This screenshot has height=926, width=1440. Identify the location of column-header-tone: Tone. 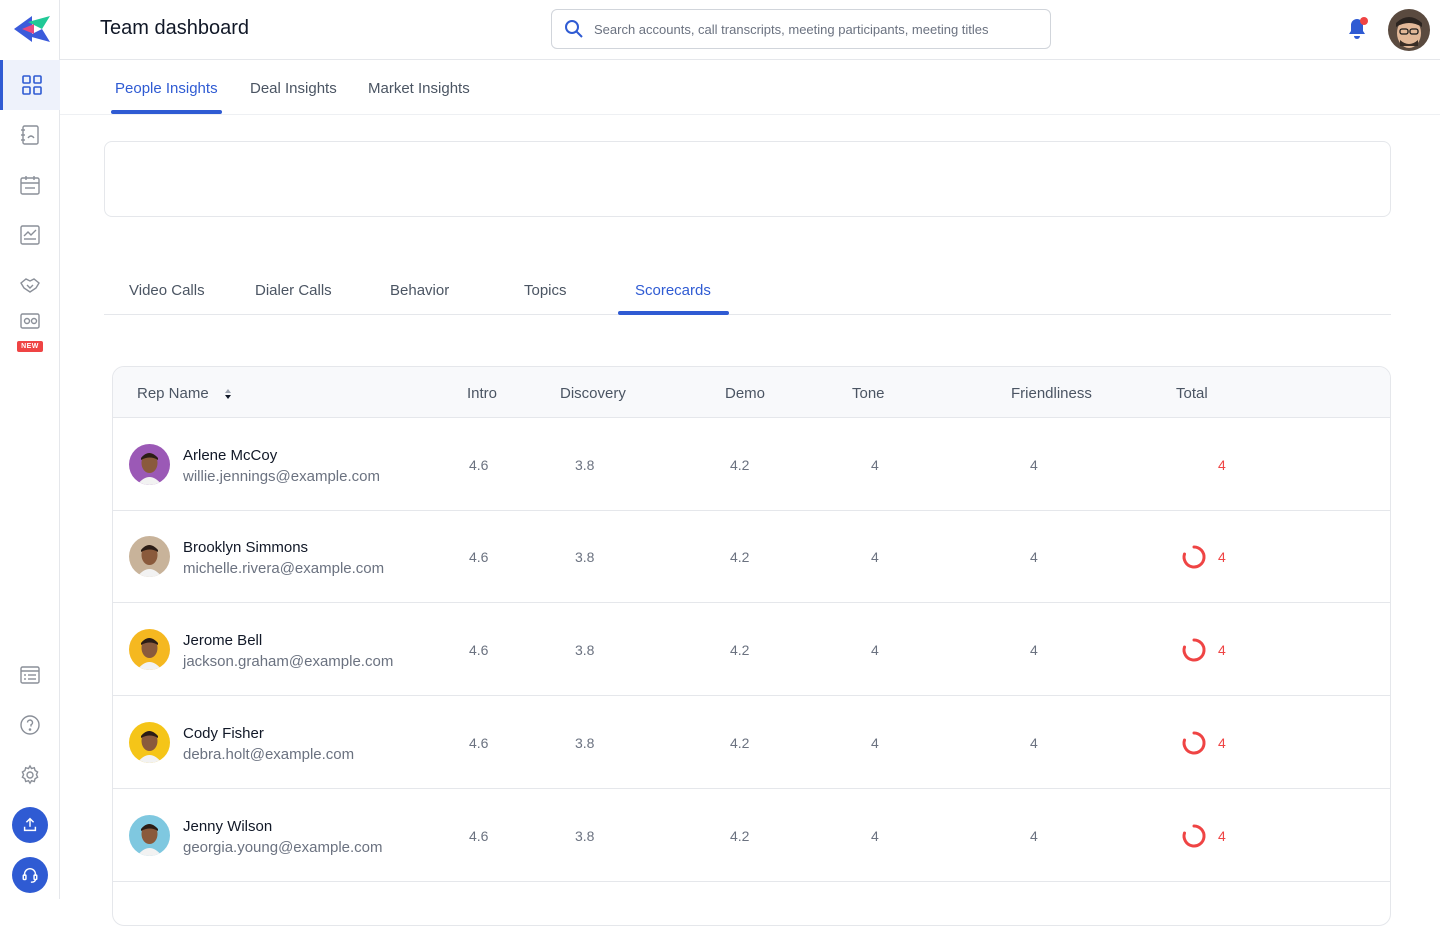
(868, 393).